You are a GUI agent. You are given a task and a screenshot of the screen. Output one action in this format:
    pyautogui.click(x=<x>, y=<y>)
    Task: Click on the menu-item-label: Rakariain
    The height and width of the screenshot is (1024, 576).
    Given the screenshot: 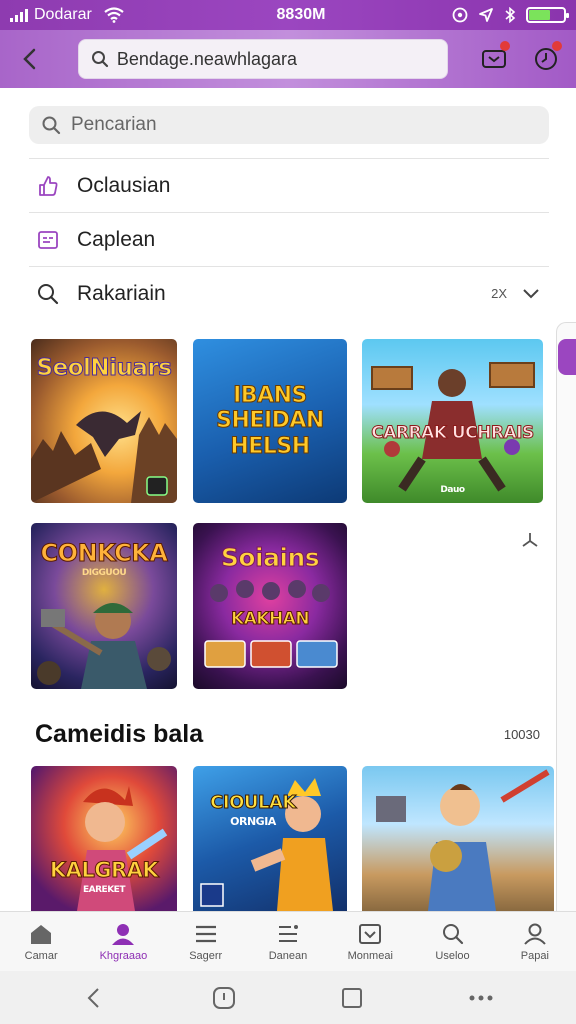 What is the action you would take?
    pyautogui.click(x=121, y=293)
    